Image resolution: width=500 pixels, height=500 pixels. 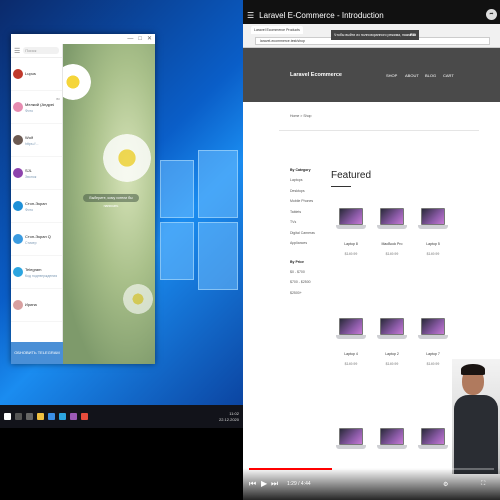 I want to click on taskbar-clock: 11:02 22.12.2020, so click(x=229, y=417).